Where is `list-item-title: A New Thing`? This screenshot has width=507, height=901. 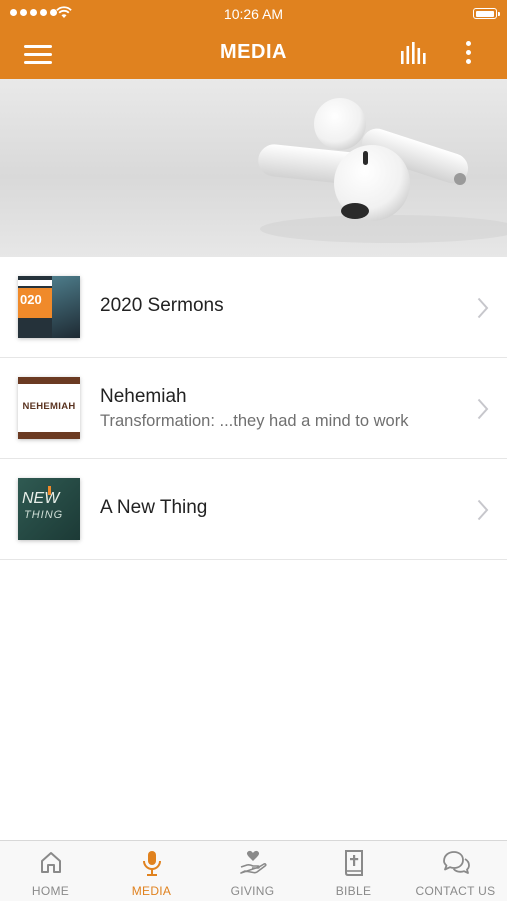 list-item-title: A New Thing is located at coordinates (154, 507).